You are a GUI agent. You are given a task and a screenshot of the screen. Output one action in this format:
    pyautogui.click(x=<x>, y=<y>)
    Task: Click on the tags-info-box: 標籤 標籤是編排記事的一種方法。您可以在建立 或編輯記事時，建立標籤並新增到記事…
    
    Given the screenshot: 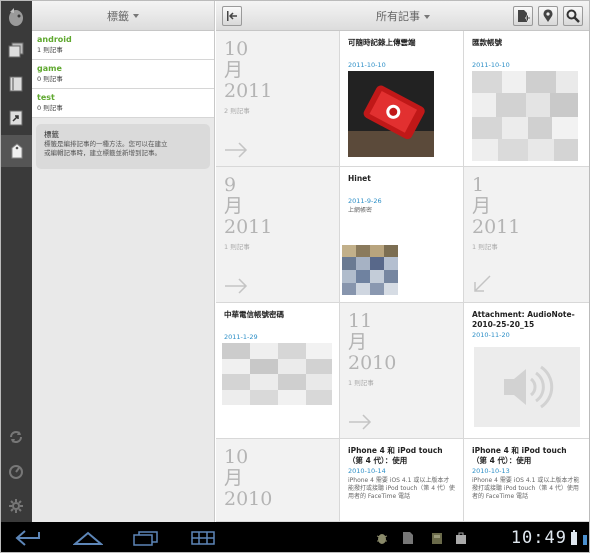 What is the action you would take?
    pyautogui.click(x=123, y=146)
    